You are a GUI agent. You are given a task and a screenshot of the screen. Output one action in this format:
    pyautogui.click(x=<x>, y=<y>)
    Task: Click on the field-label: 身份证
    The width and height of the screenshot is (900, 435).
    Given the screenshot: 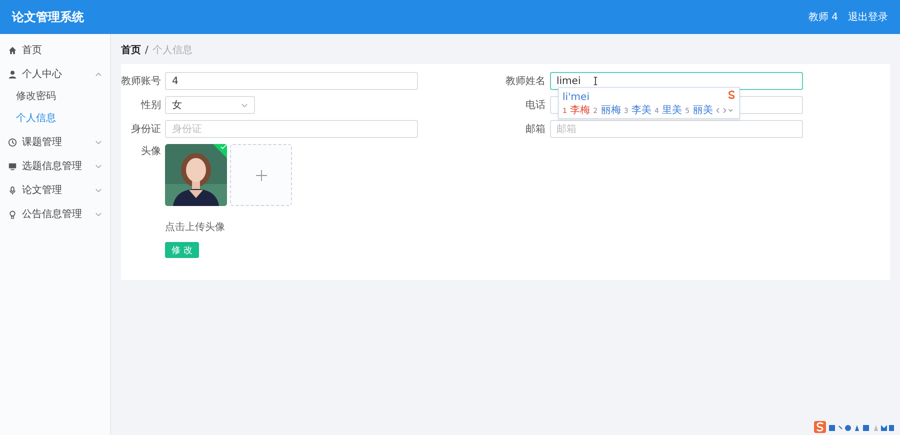 What is the action you would take?
    pyautogui.click(x=145, y=129)
    